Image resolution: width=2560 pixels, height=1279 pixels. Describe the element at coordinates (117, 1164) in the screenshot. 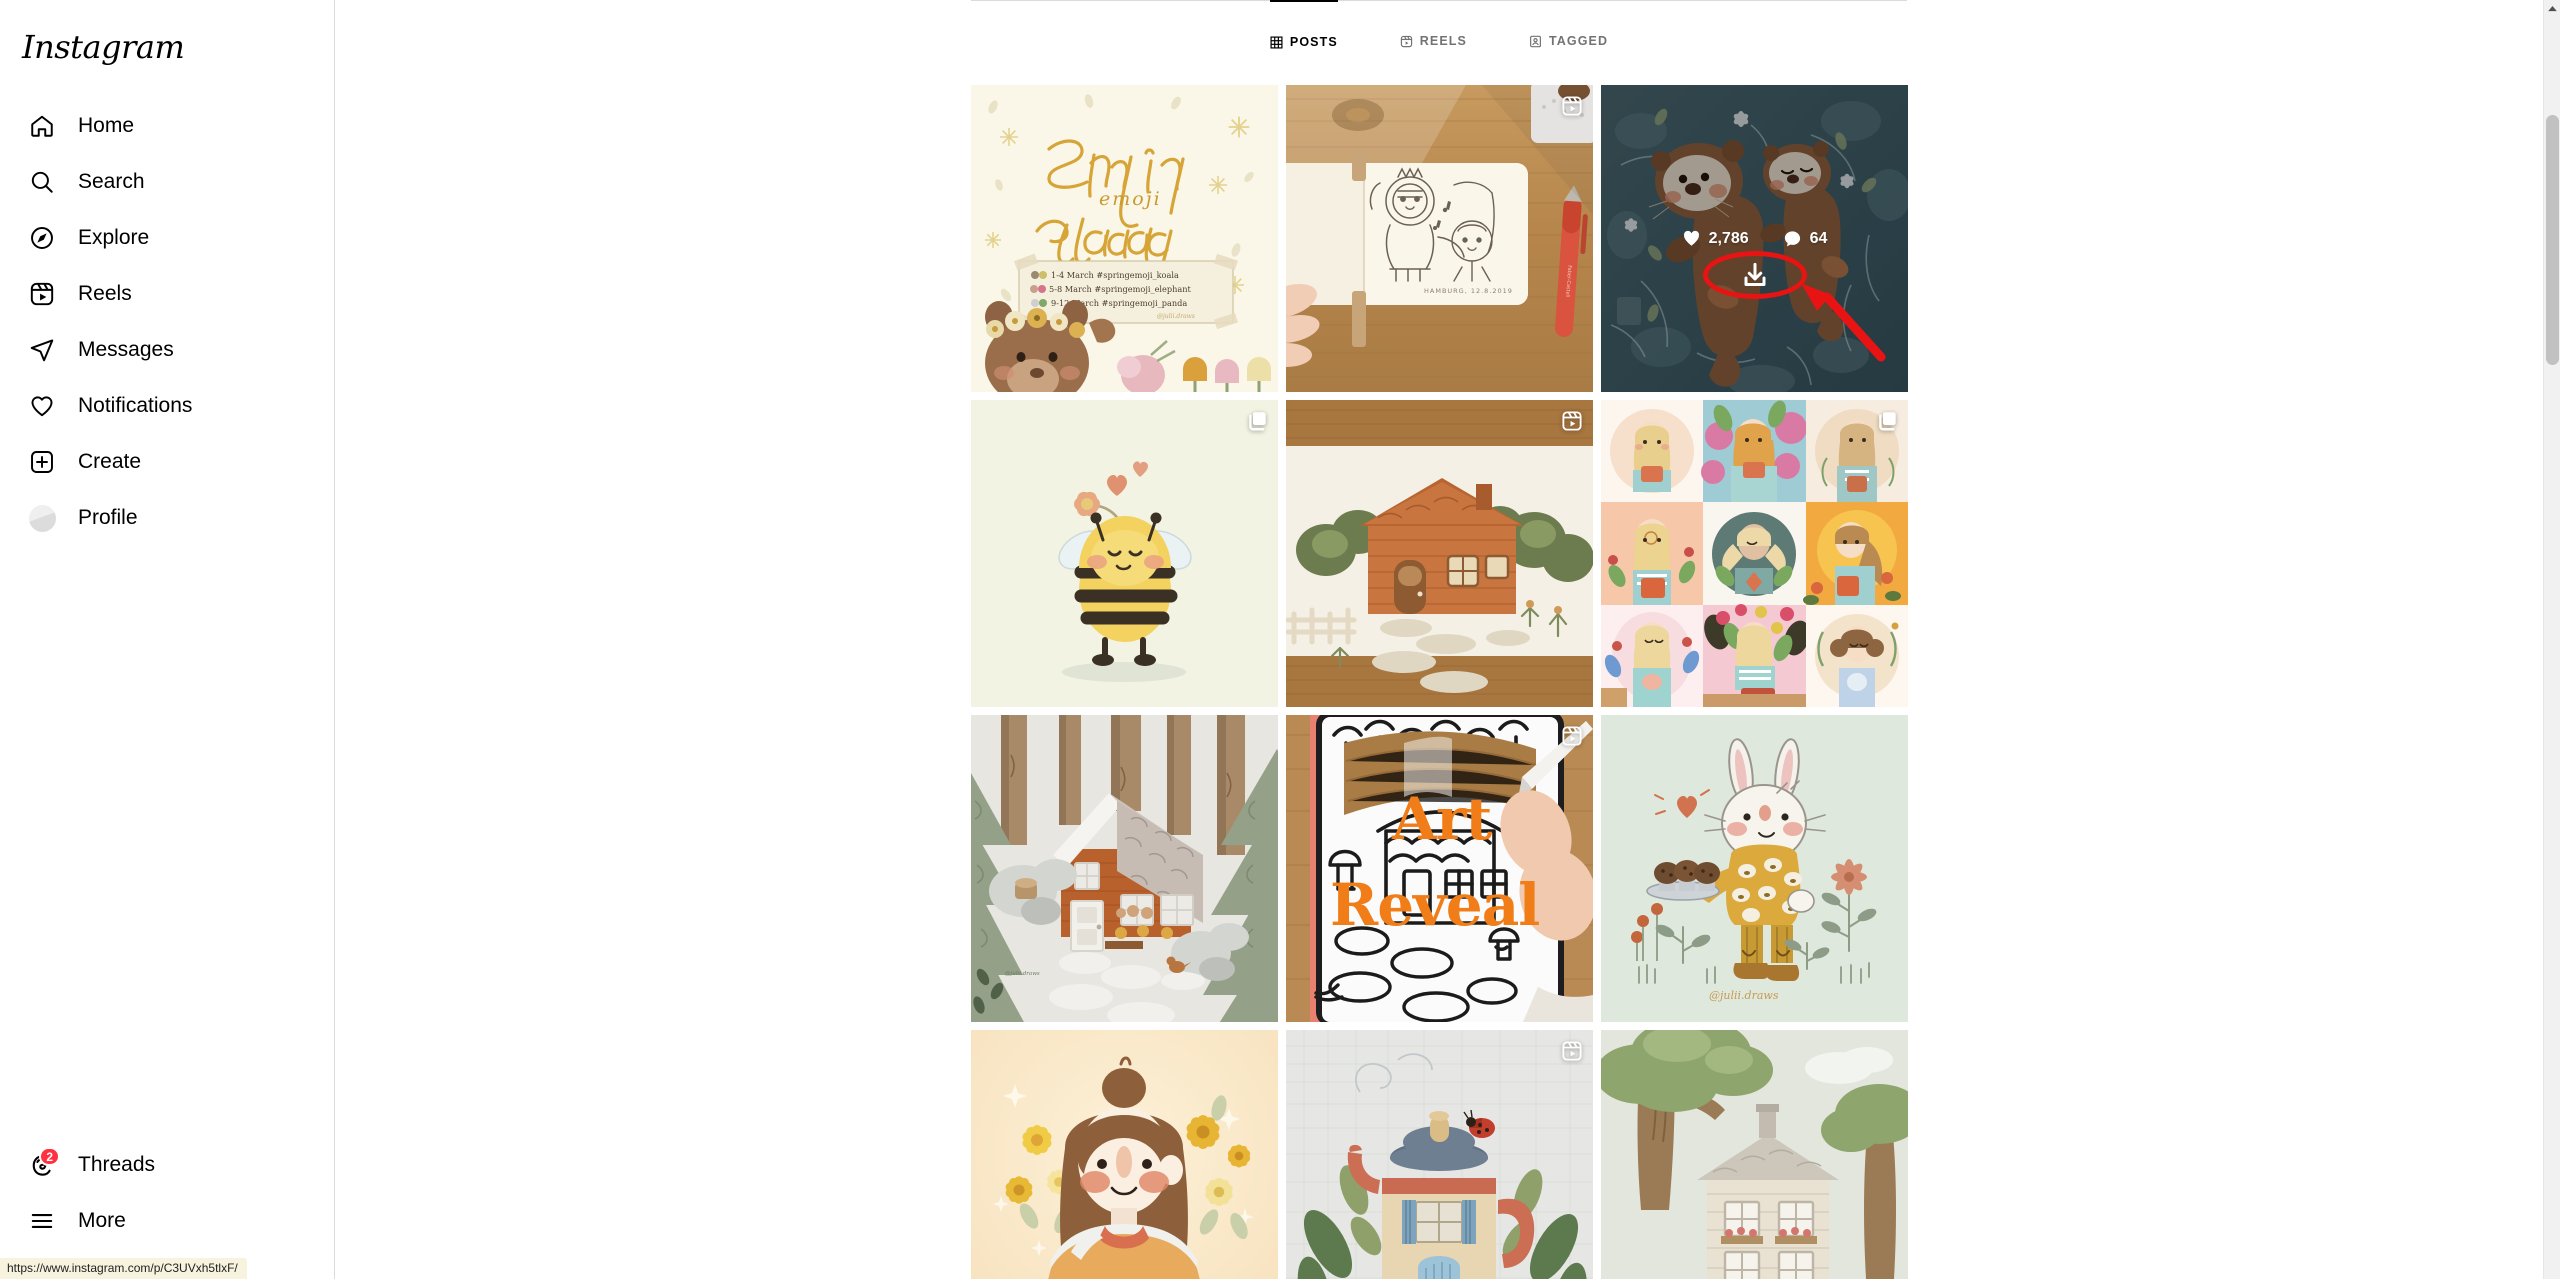

I see `sidebar-item-label: Threads` at that location.